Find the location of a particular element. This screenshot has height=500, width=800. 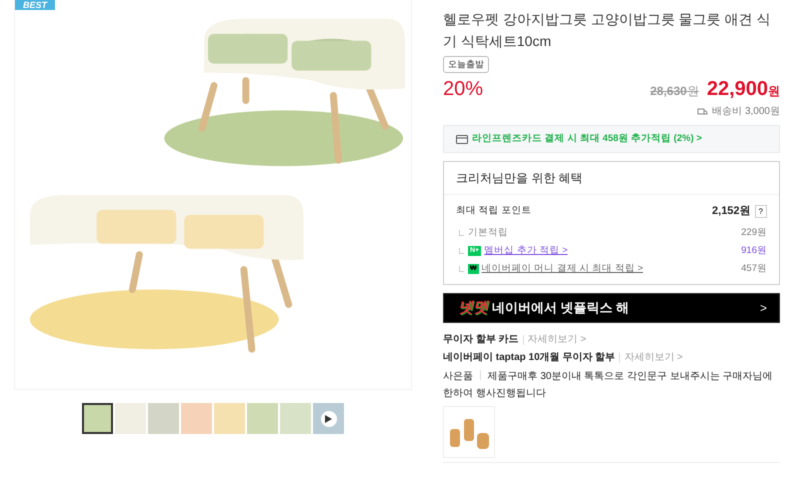

benefit-link: 네이버페이 머니 결제 시 최대 적립 > is located at coordinates (562, 269).